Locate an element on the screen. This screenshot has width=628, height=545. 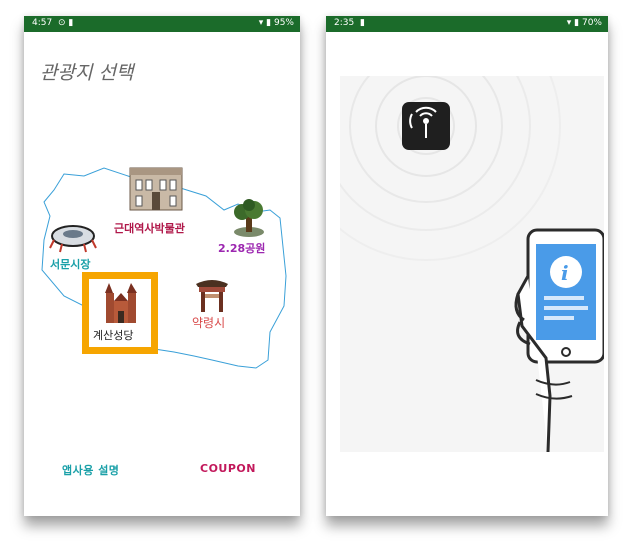
status-right: ▾ ▮ 70% is located at coordinates (584, 23).